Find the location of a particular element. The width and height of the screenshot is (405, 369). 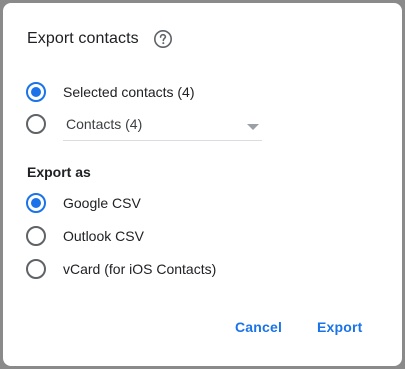

dialog-header: Export contacts is located at coordinates (100, 39).